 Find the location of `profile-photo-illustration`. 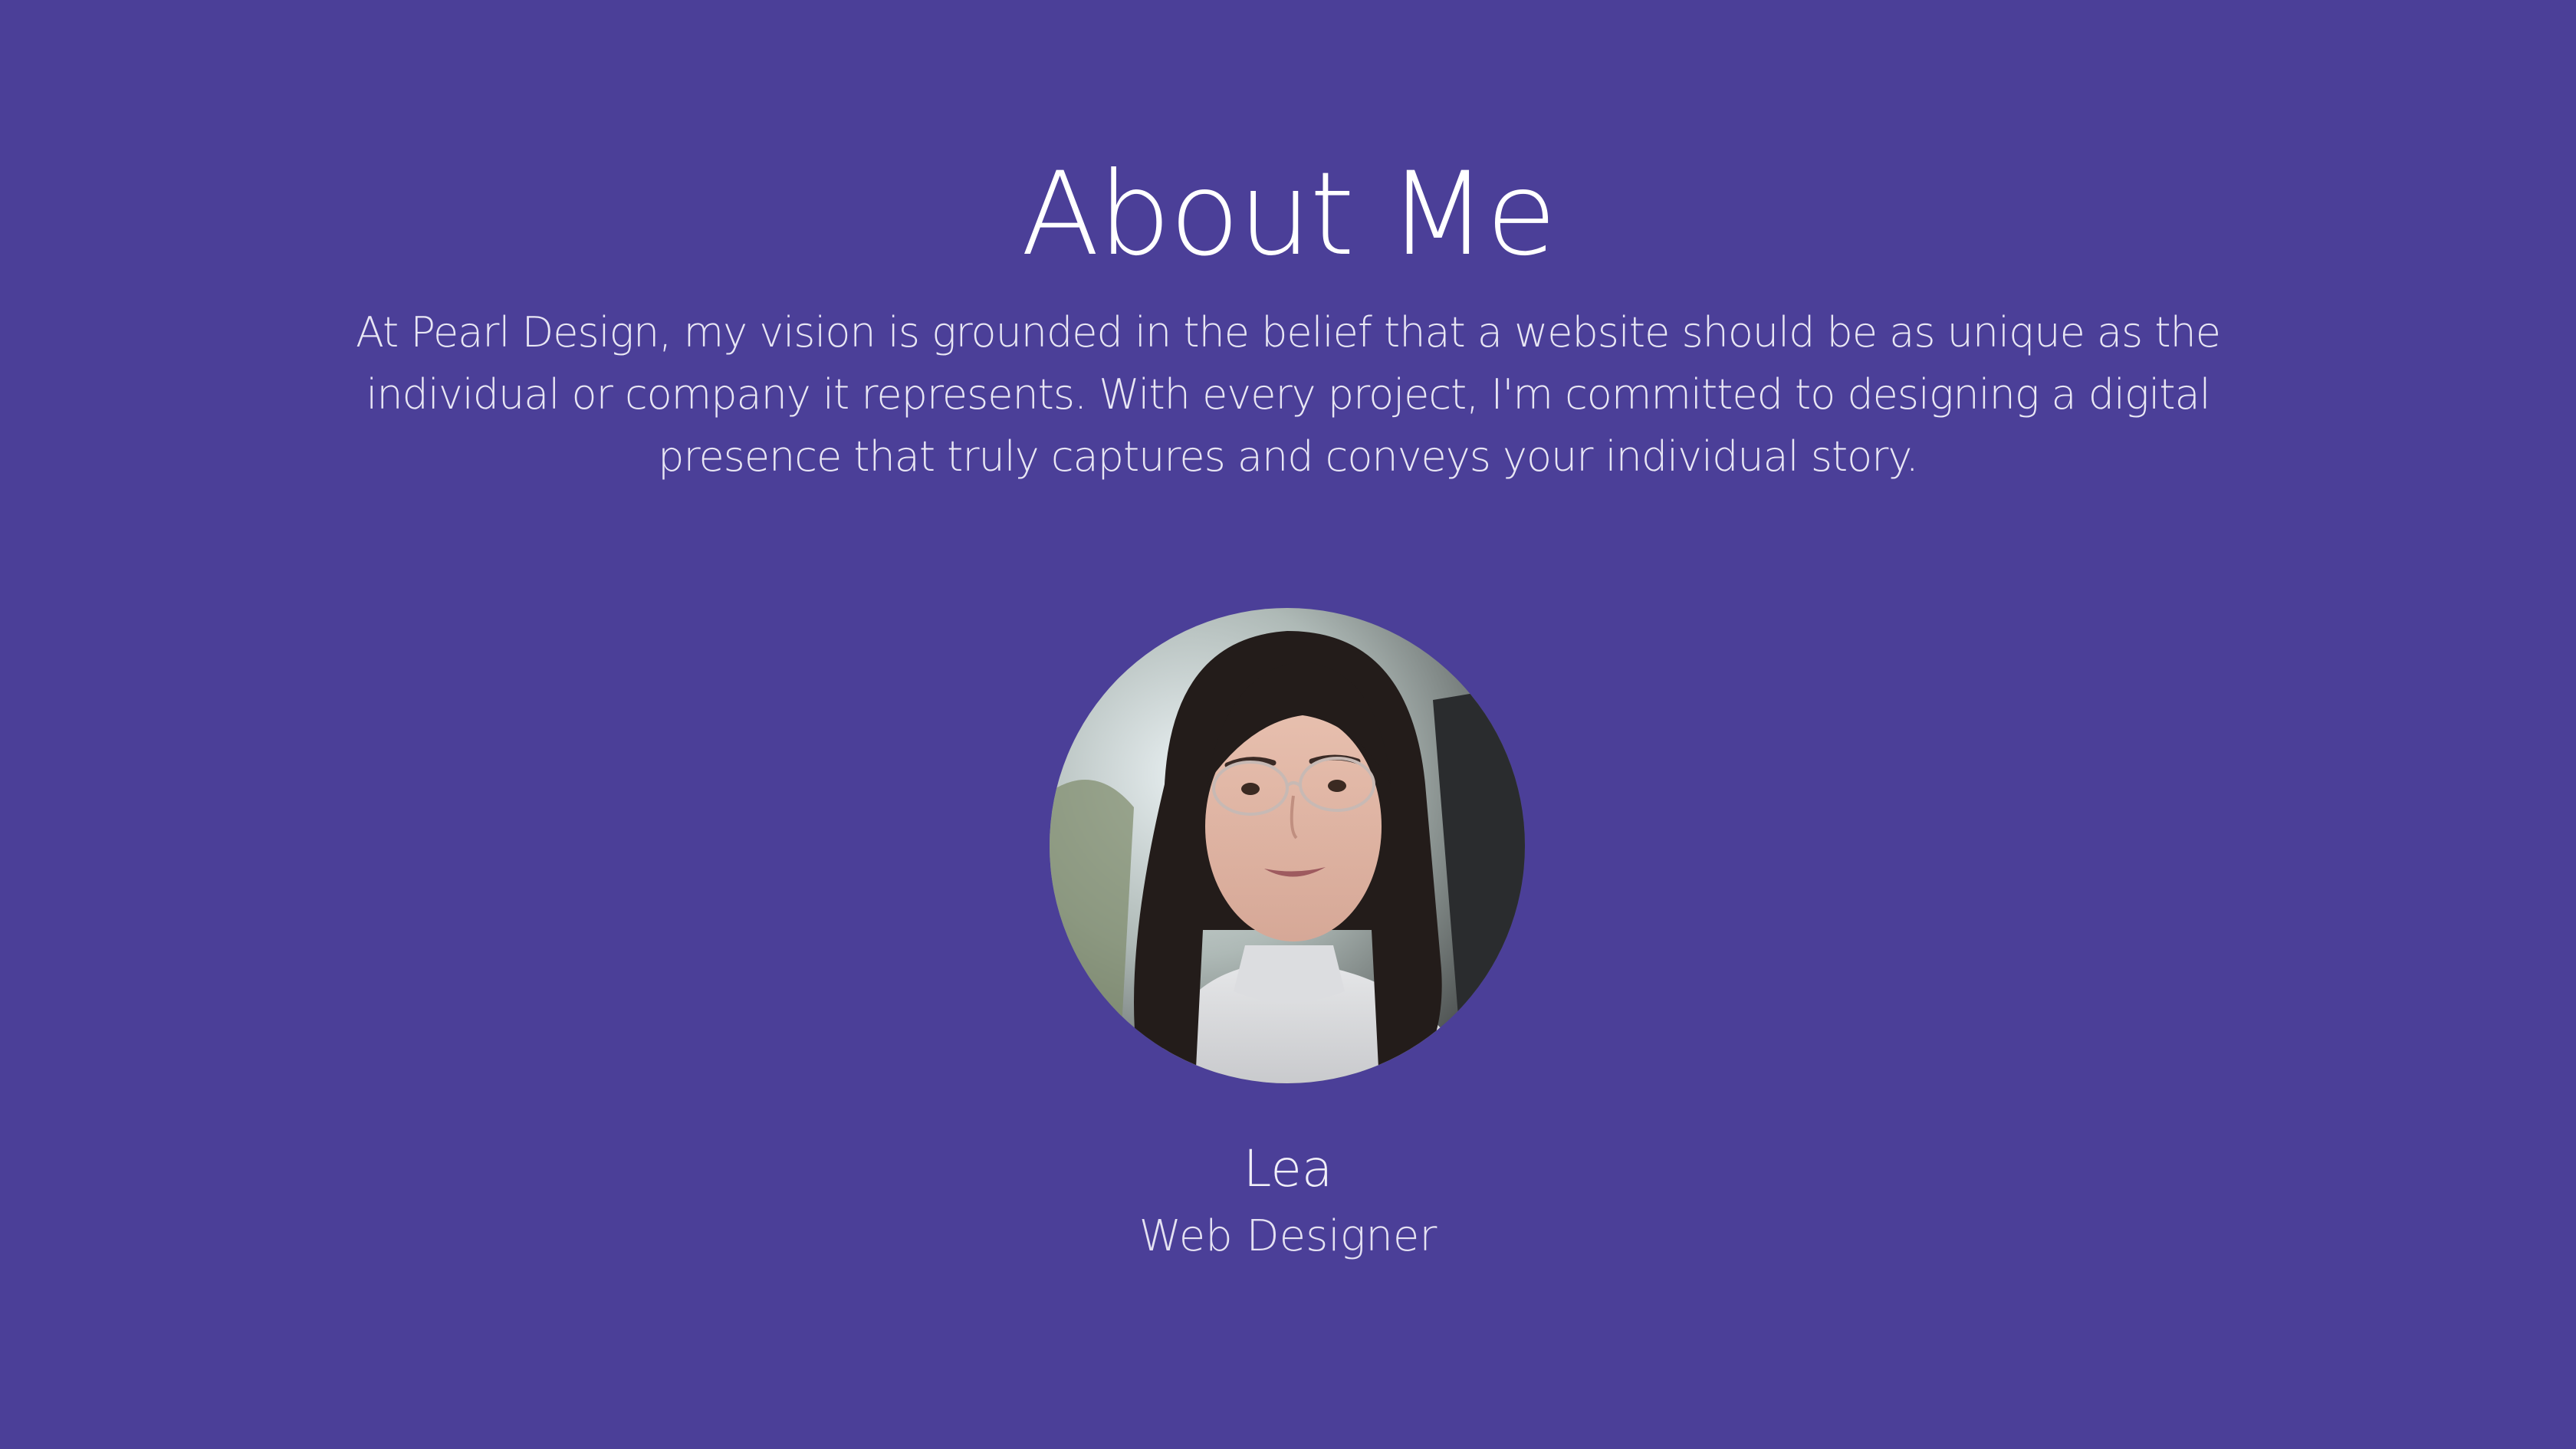

profile-photo-illustration is located at coordinates (1287, 846).